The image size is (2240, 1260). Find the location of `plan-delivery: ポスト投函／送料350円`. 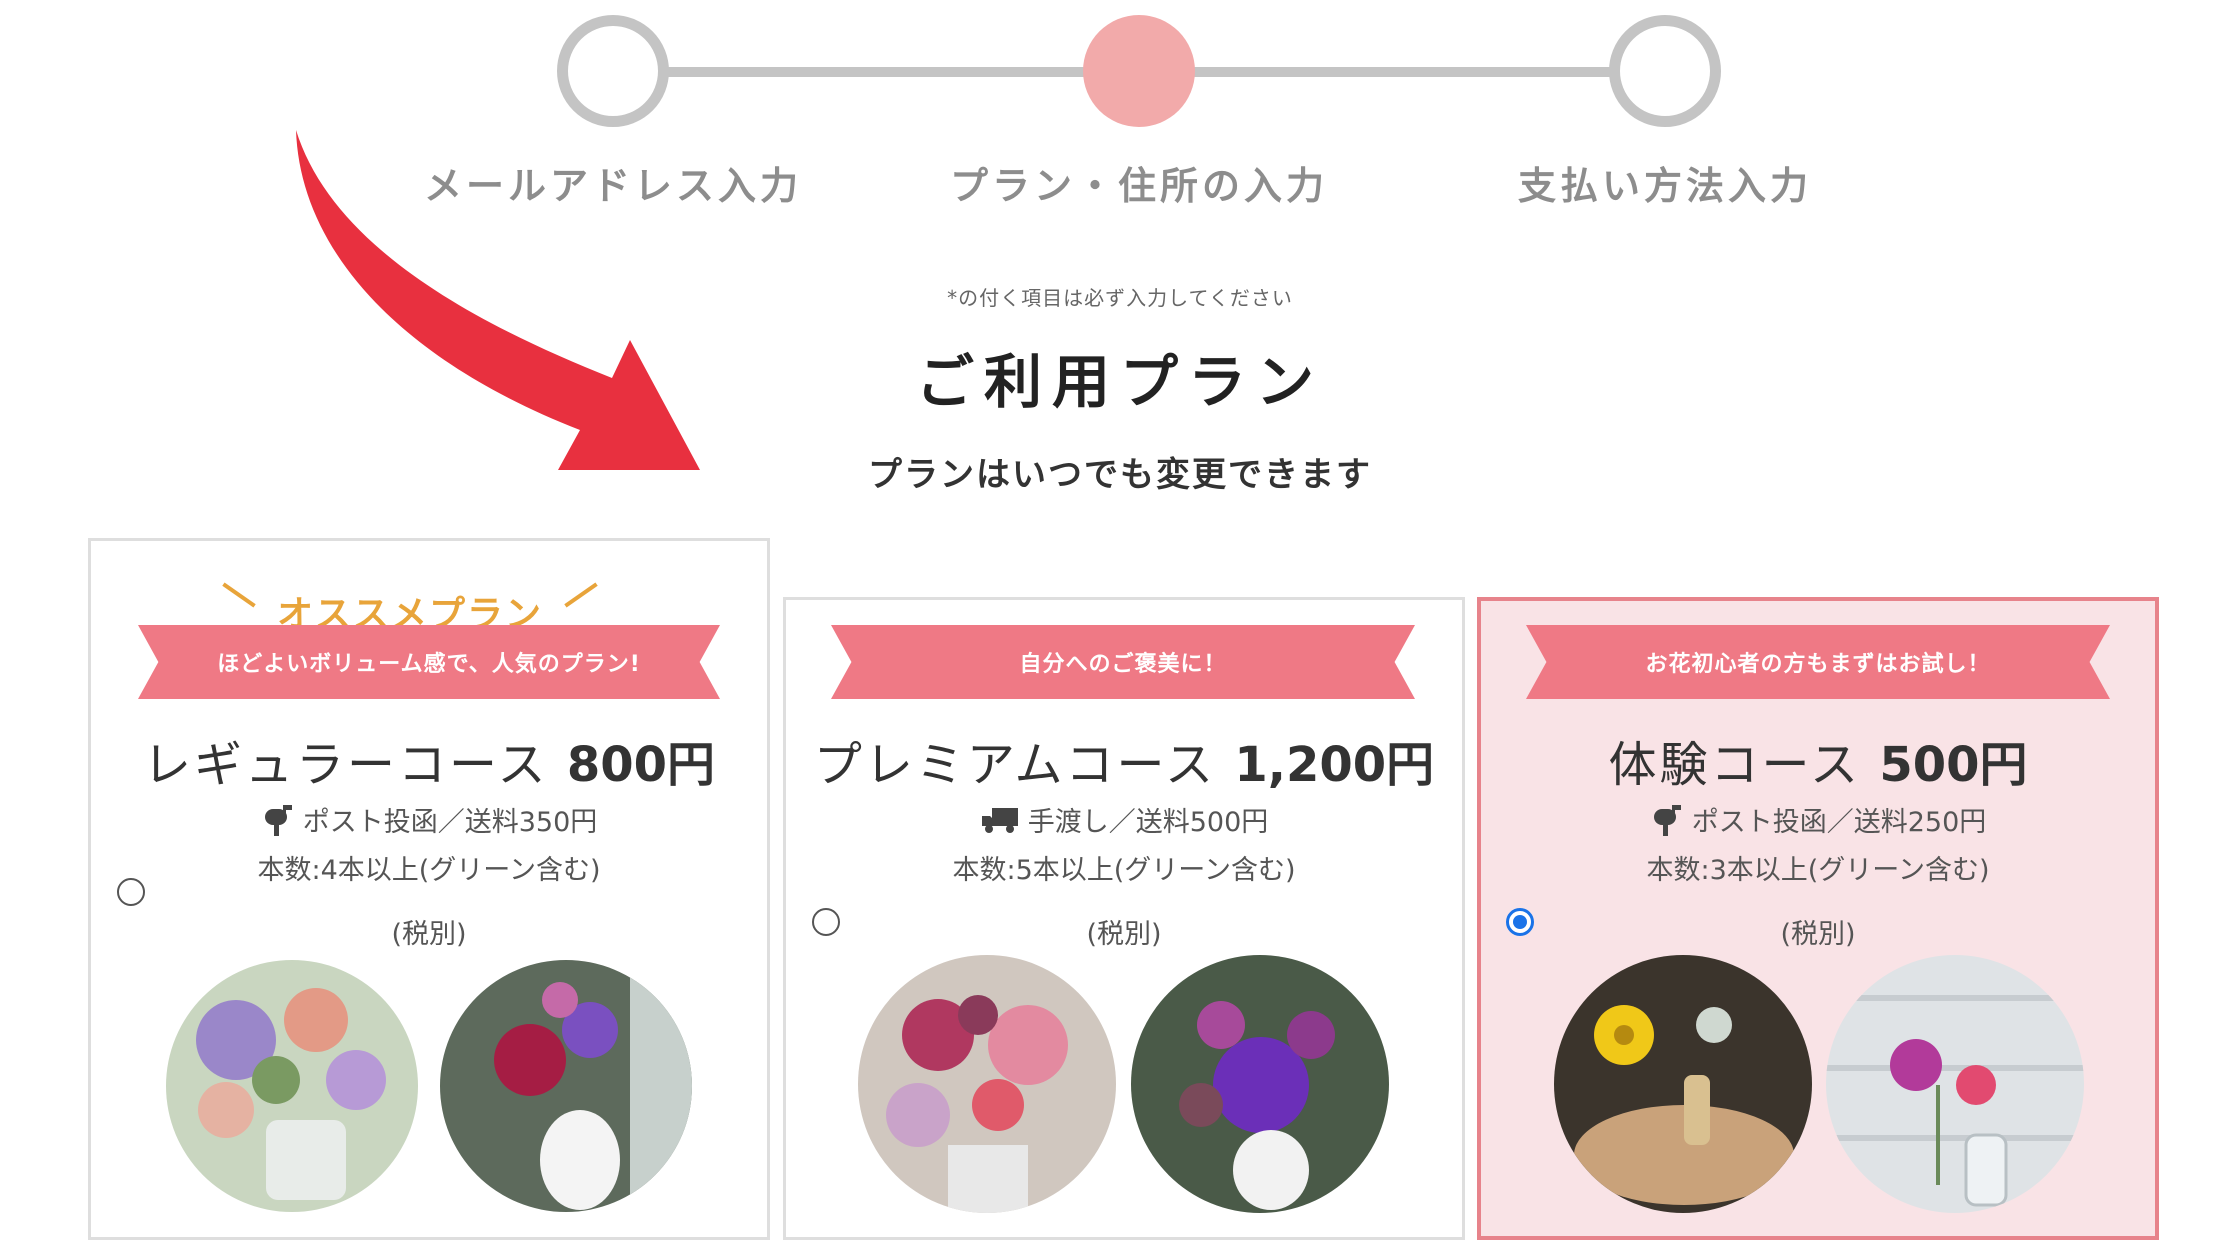

plan-delivery: ポスト投函／送料350円 is located at coordinates (429, 819).